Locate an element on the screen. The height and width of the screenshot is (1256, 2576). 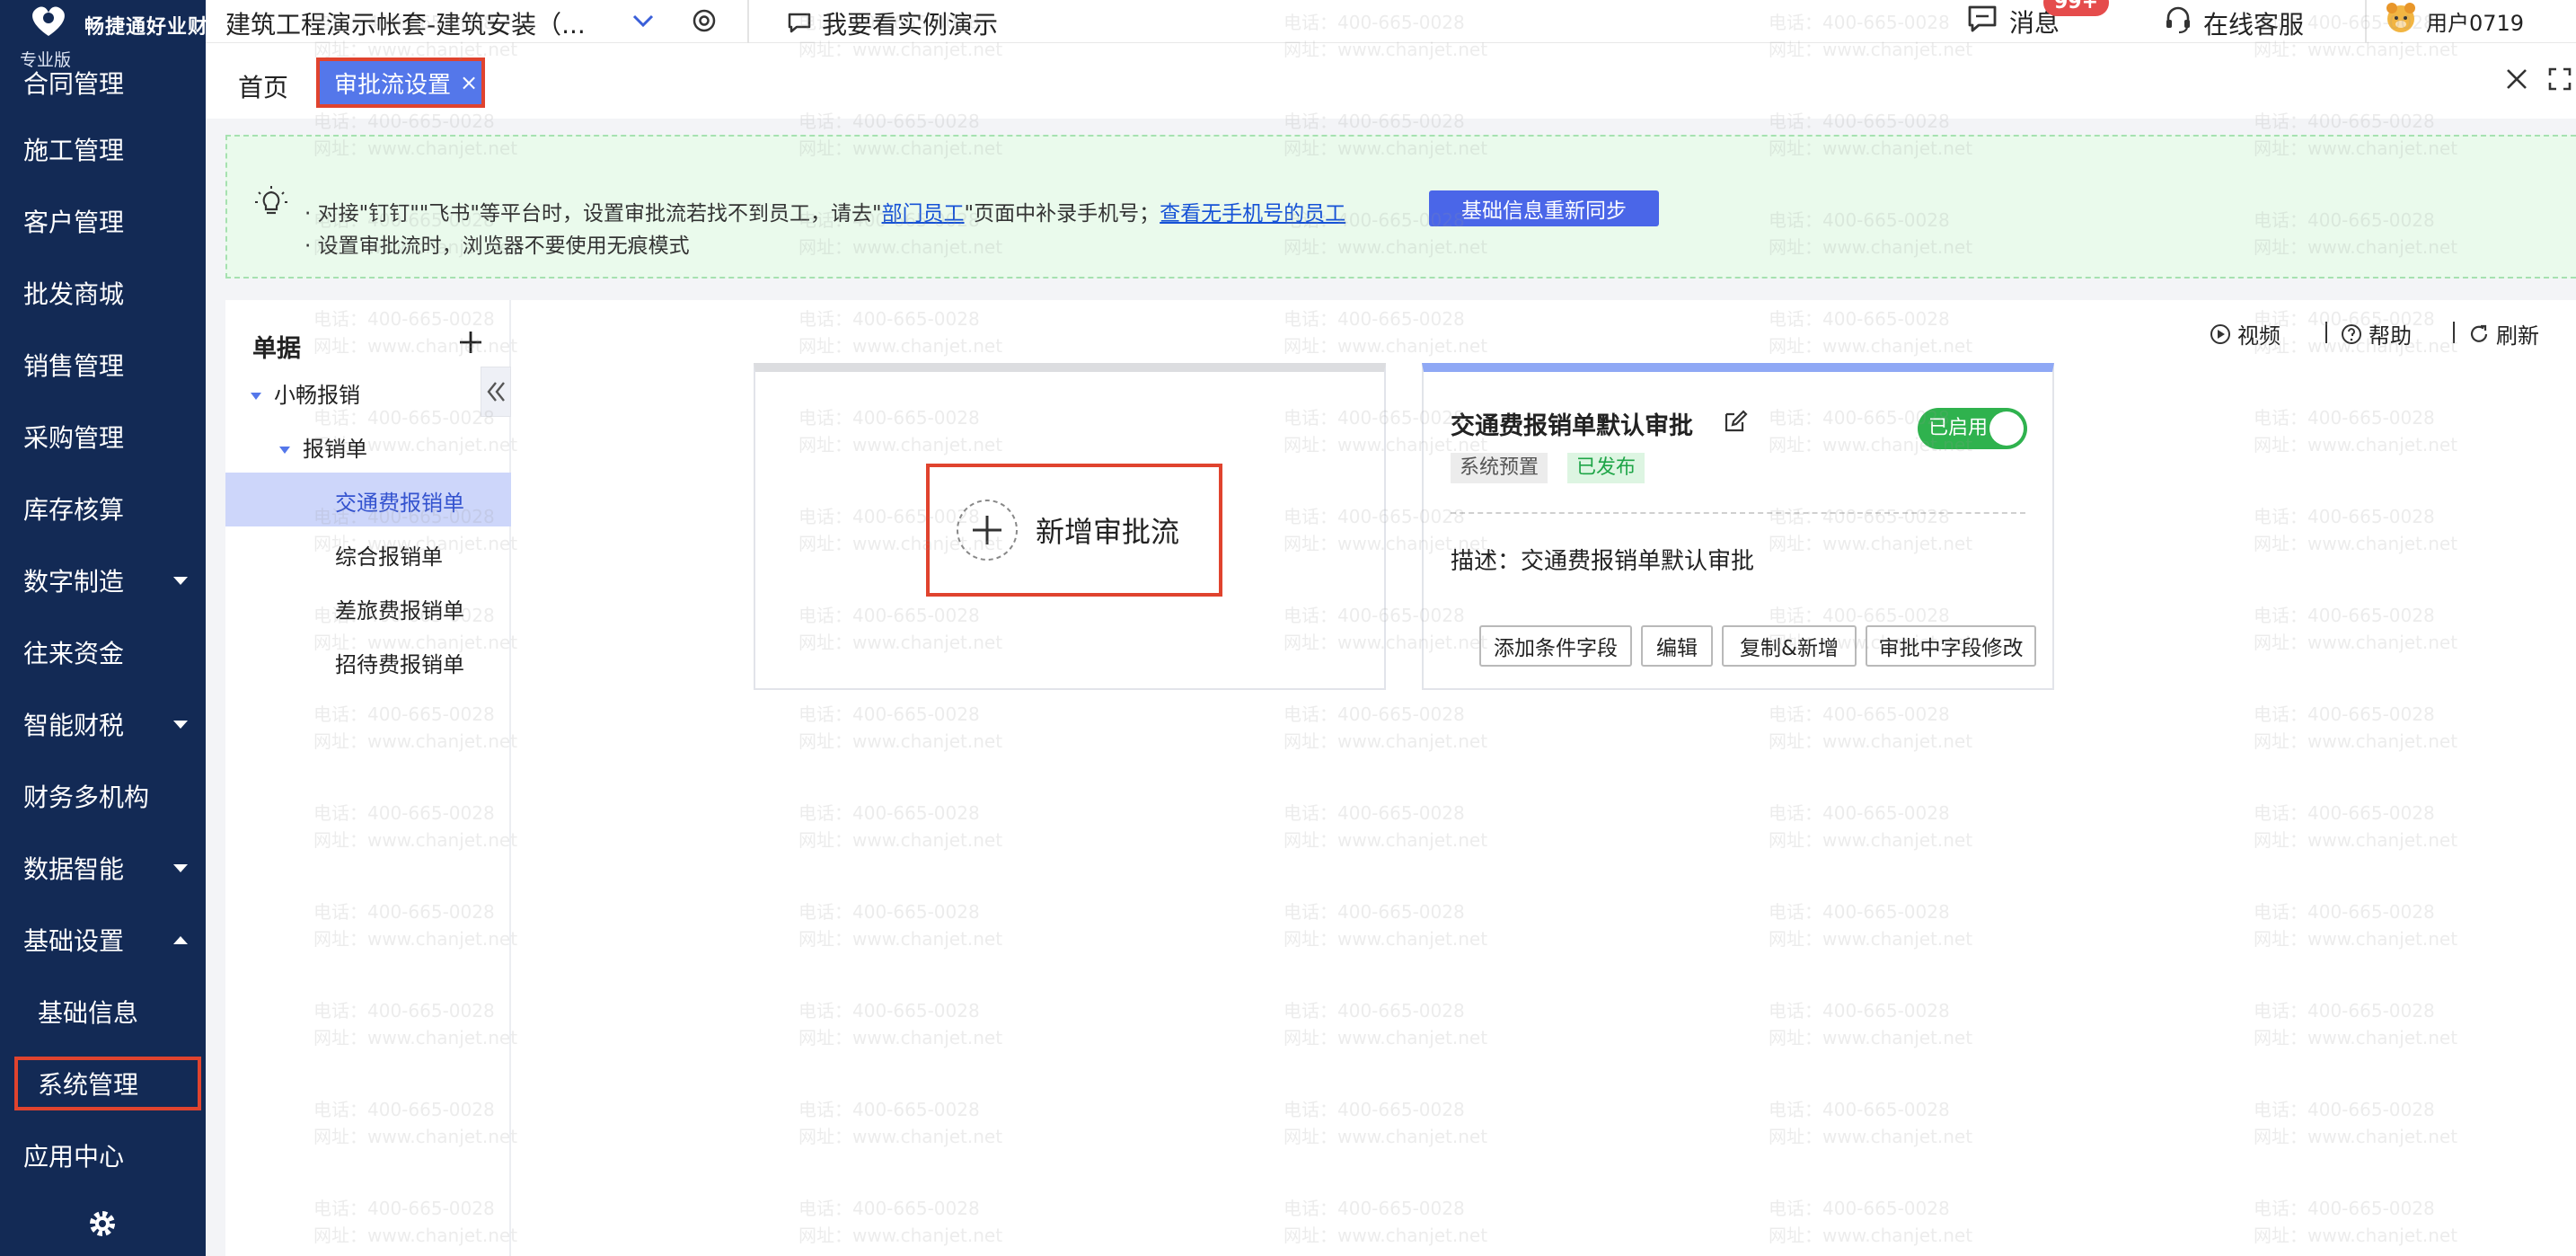
refresh-label: 刷新 is located at coordinates (2517, 336).